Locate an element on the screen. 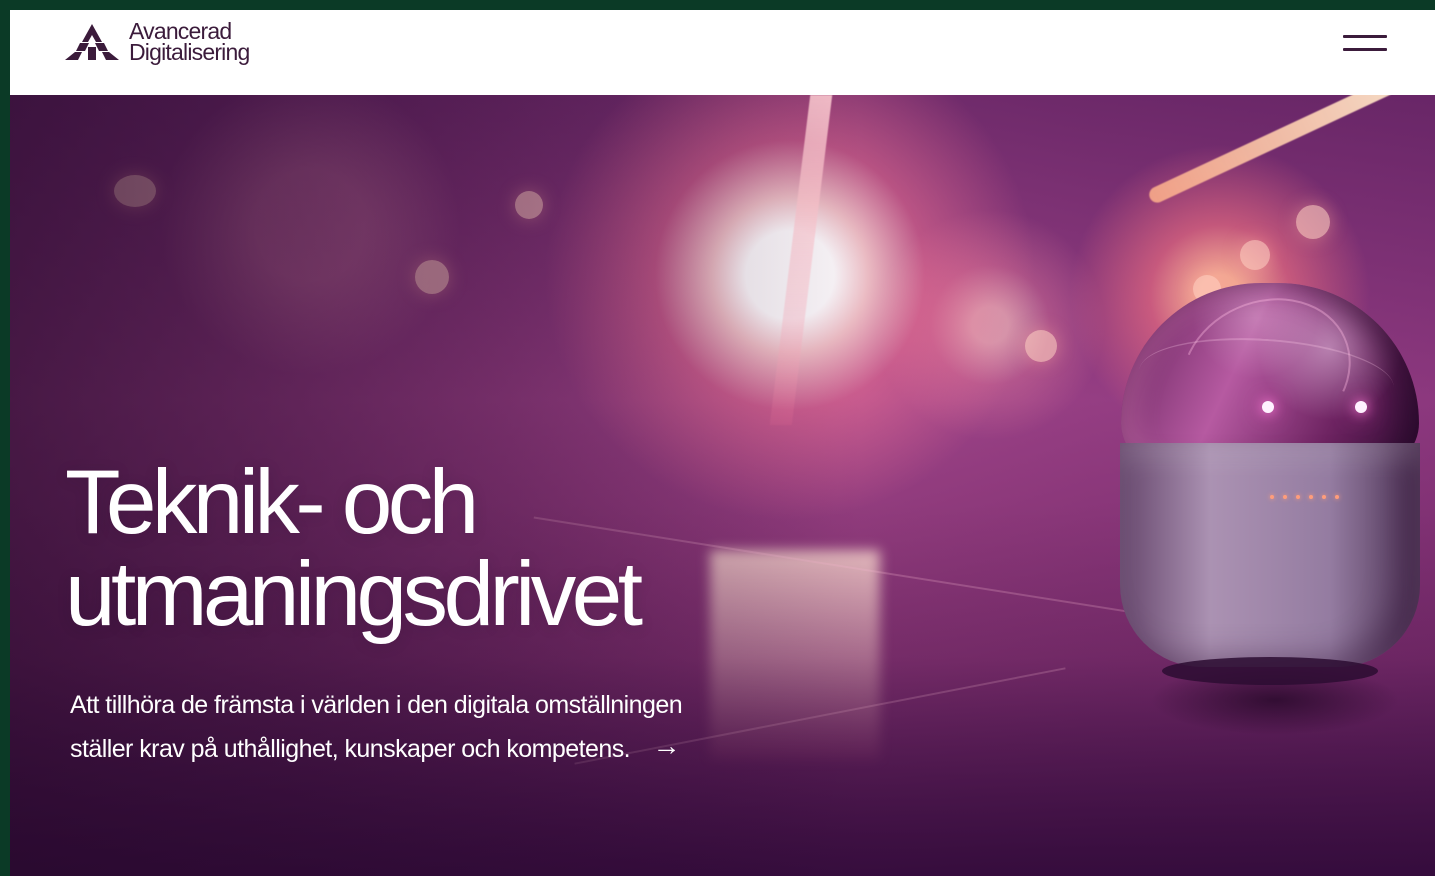  arrow-right-icon-link: → is located at coordinates (666, 746).